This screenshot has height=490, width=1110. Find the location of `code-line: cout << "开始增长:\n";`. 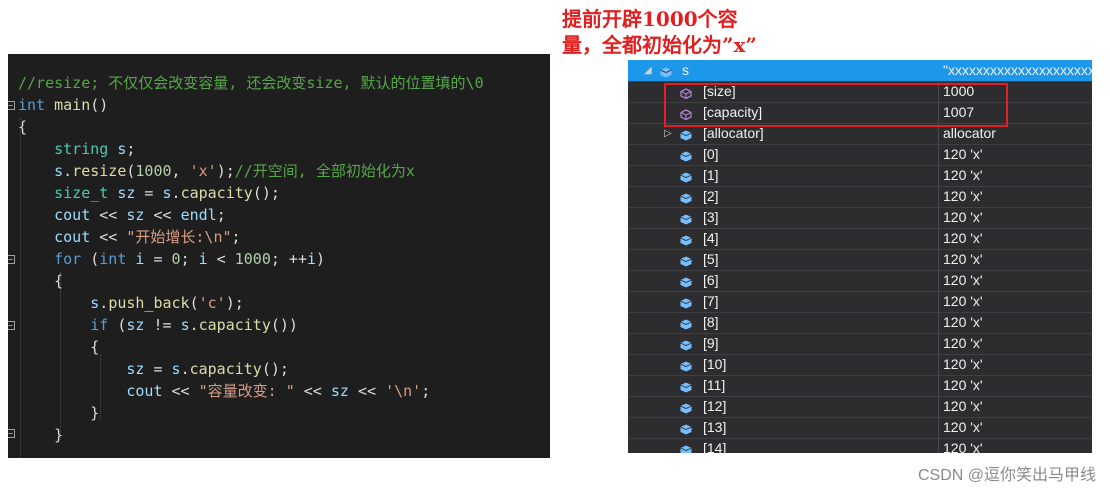

code-line: cout << "开始增长:\n"; is located at coordinates (129, 237).